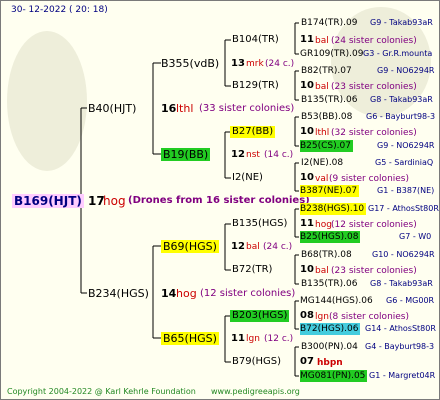 The width and height of the screenshot is (440, 400). I want to click on g4-colony-id: B238(HGS).10, so click(333, 209).